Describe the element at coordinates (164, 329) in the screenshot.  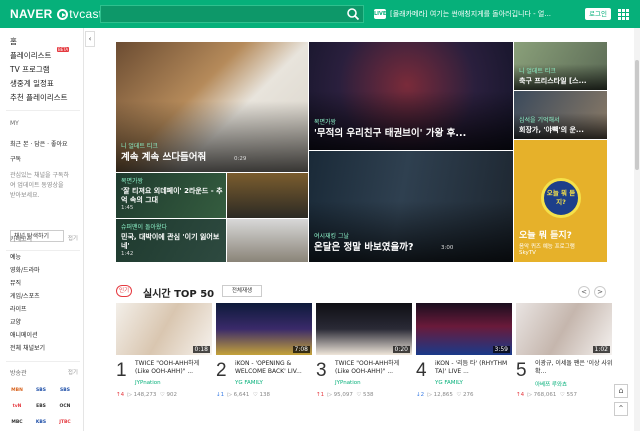
I see `video-thumbnail: 0:18` at that location.